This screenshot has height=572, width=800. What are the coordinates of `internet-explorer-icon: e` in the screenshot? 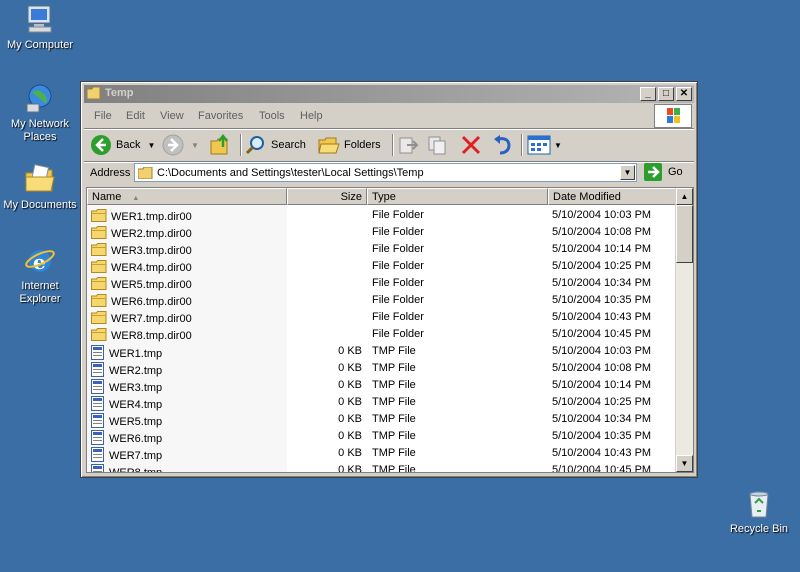 It's located at (40, 260).